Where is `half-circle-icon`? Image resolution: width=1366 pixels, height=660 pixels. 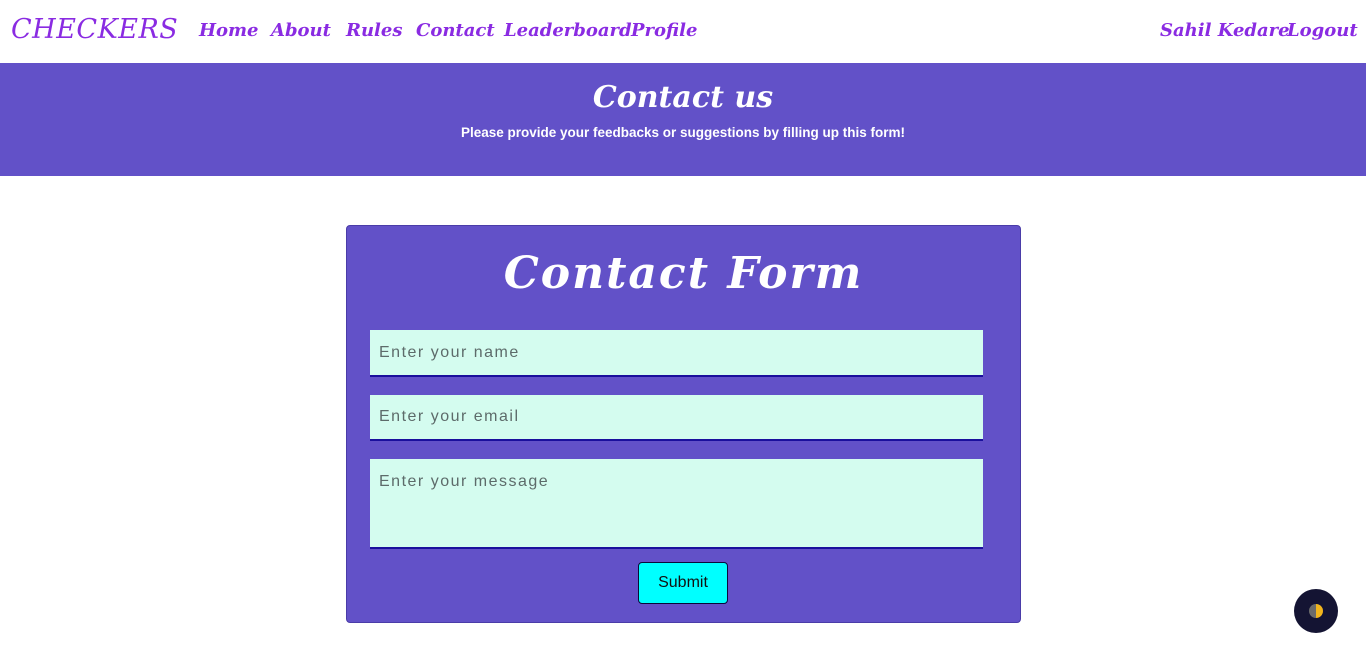 half-circle-icon is located at coordinates (1316, 611).